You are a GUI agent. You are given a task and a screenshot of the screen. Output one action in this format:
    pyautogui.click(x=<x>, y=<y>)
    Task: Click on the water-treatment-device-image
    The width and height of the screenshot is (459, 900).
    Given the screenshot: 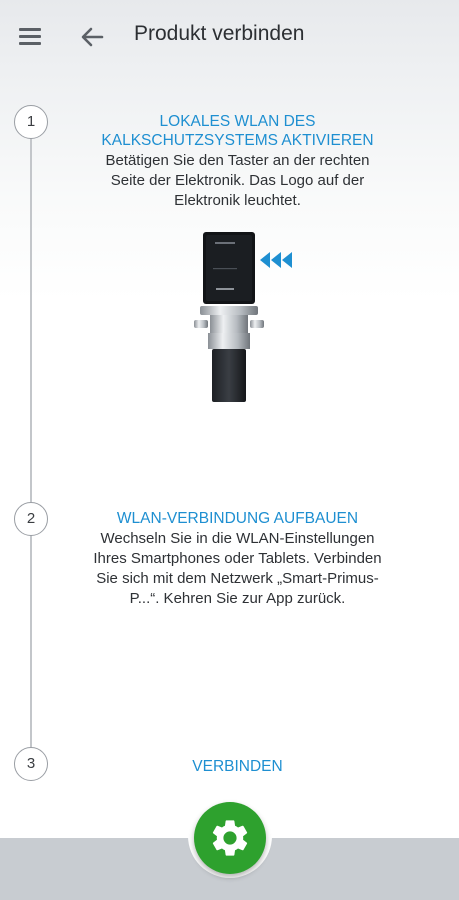 What is the action you would take?
    pyautogui.click(x=243, y=317)
    